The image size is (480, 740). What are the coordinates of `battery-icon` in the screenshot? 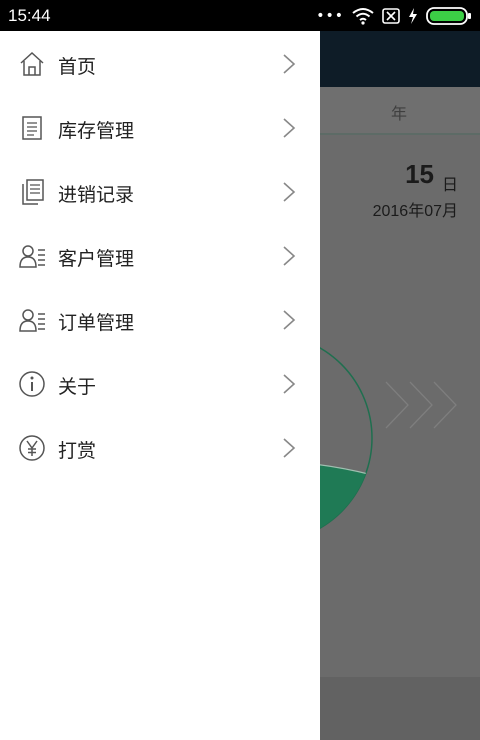 It's located at (448, 16).